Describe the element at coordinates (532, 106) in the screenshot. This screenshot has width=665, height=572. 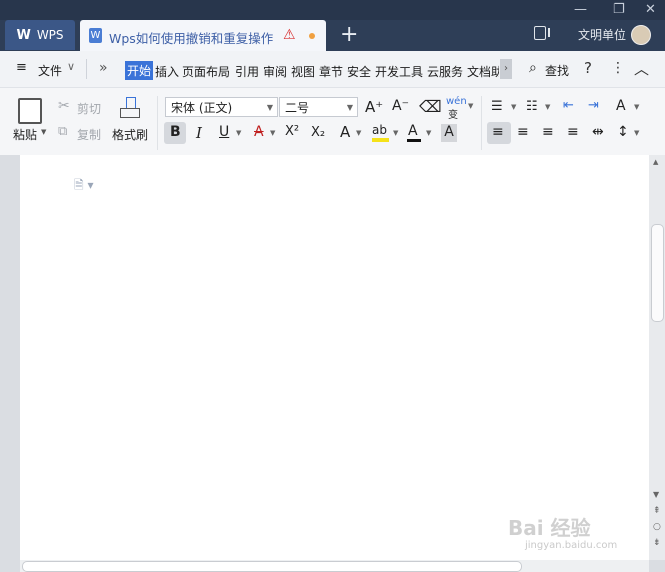
I see `numbered-list-icon: ☷` at that location.